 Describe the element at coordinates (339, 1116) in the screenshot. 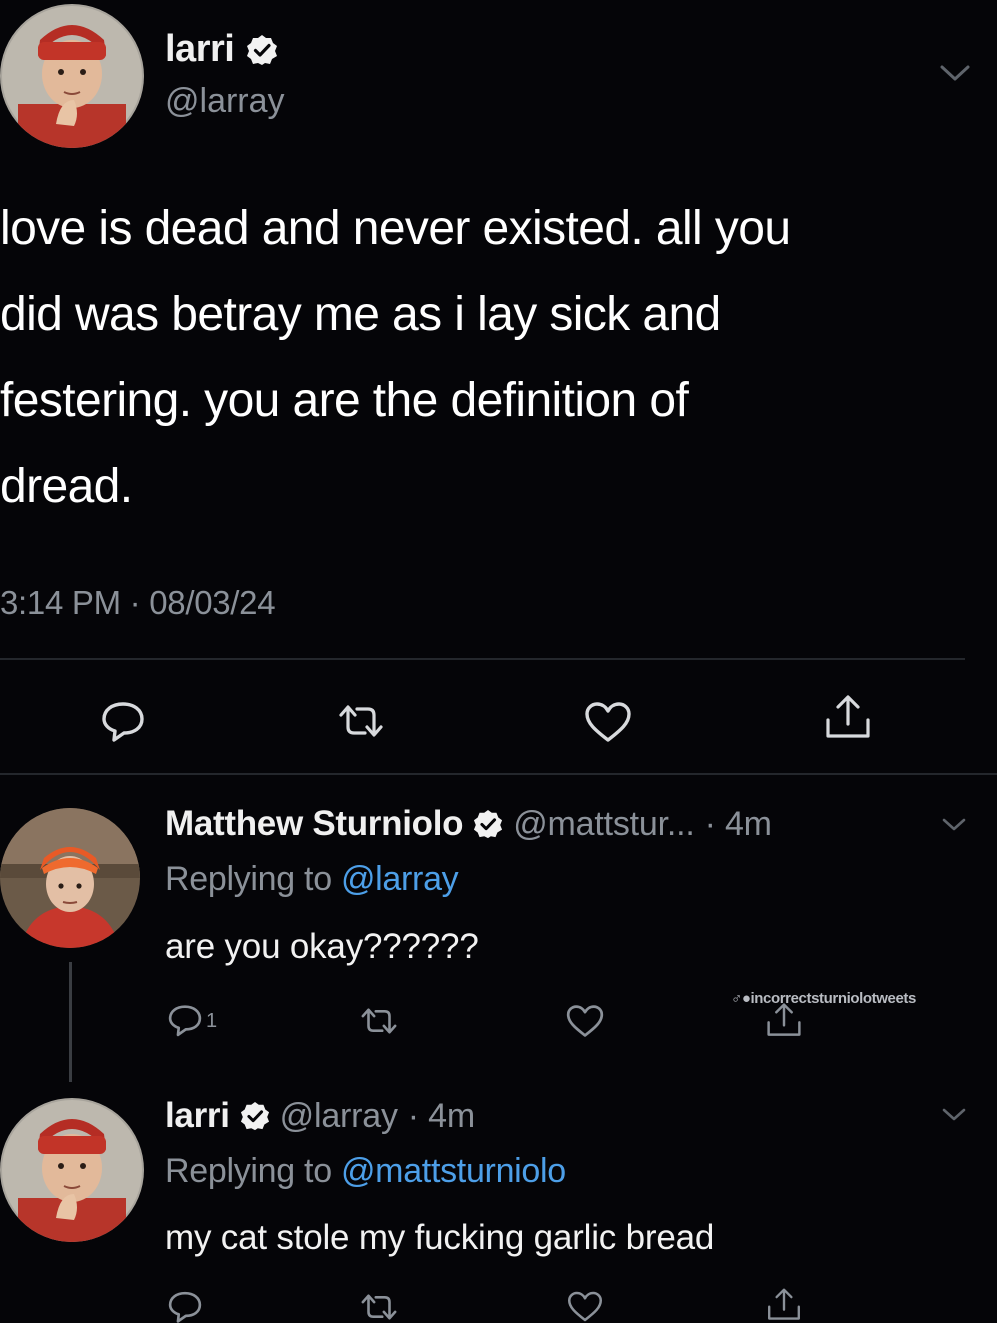

I see `reply-author-handle: @larray` at that location.